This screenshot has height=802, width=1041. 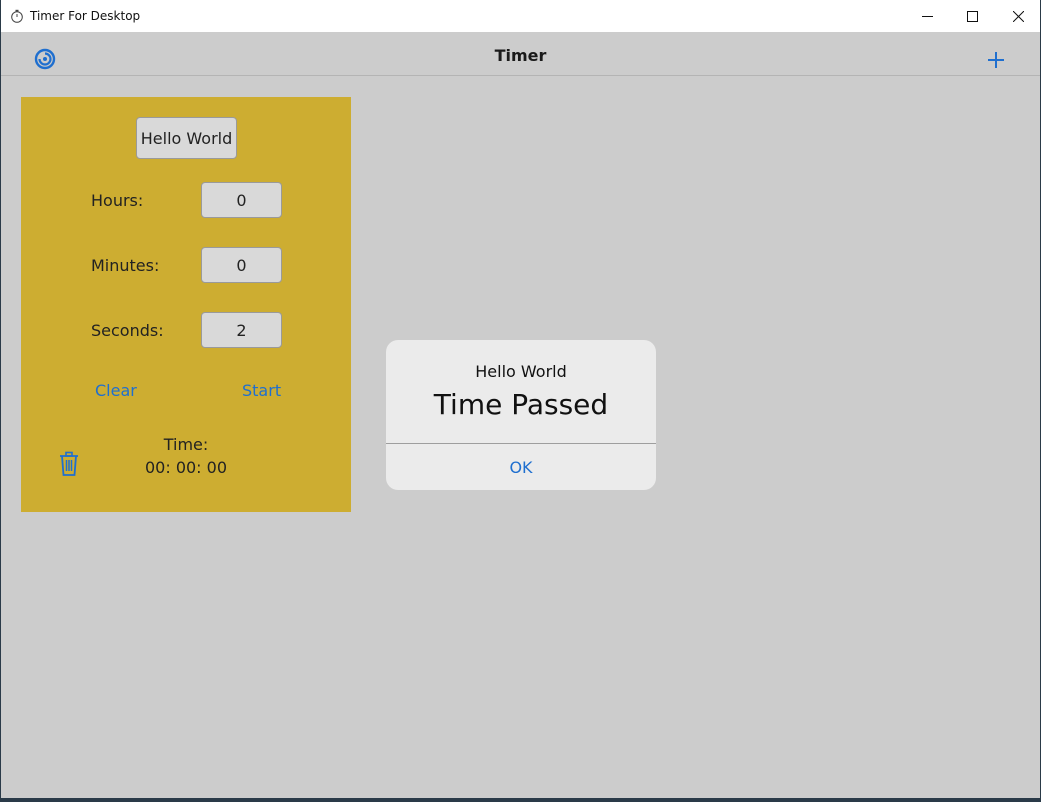 What do you see at coordinates (521, 467) in the screenshot?
I see `ok-button: OK` at bounding box center [521, 467].